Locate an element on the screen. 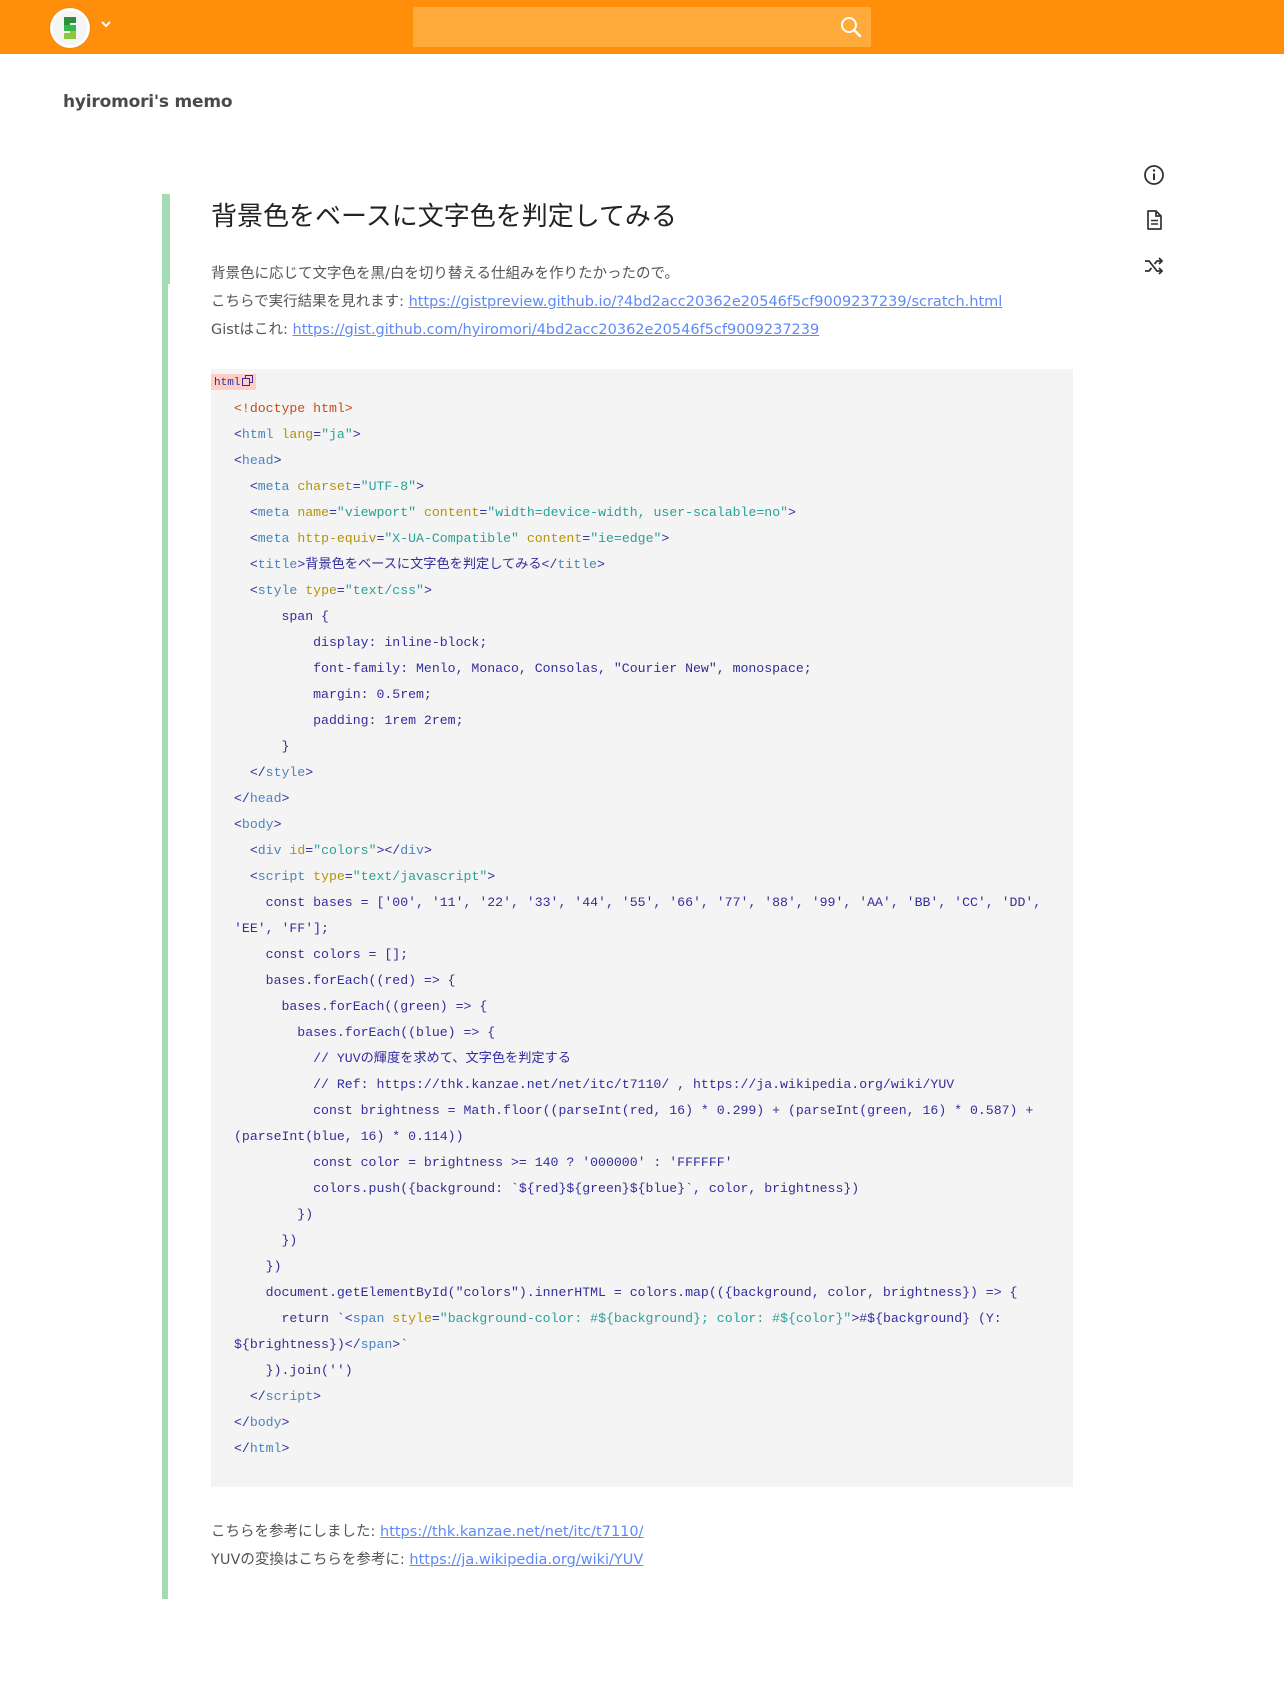 The image size is (1284, 1691). code-token: "X-UA-Compatible" is located at coordinates (451, 538).